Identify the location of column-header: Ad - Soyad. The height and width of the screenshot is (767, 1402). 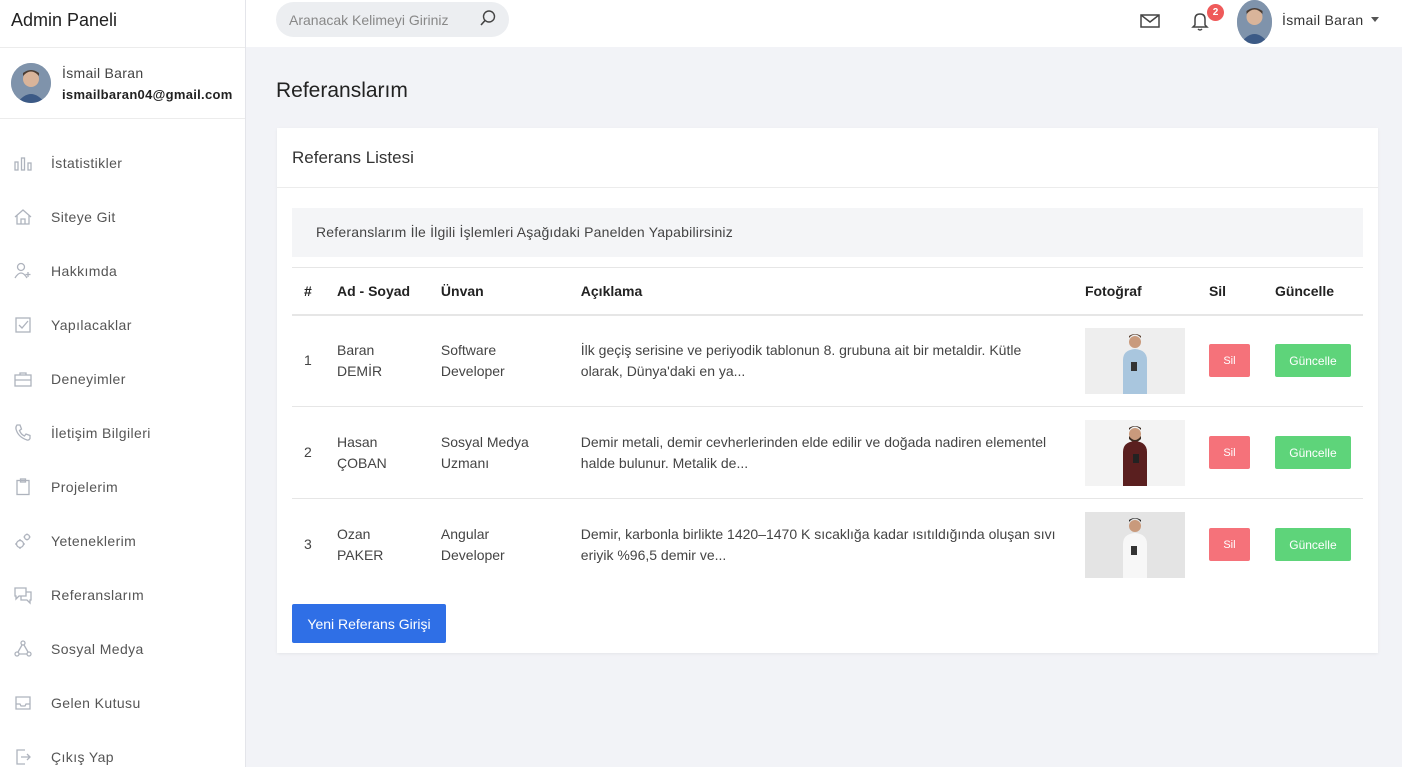
(376, 291).